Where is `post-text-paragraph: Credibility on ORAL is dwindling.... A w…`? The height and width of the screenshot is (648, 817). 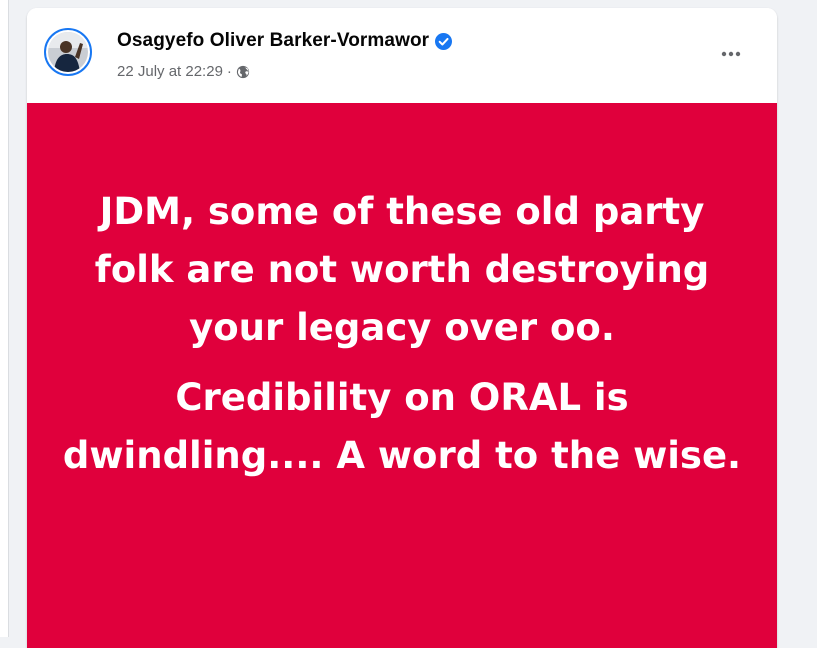
post-text-paragraph: Credibility on ORAL is dwindling.... A w… is located at coordinates (402, 426).